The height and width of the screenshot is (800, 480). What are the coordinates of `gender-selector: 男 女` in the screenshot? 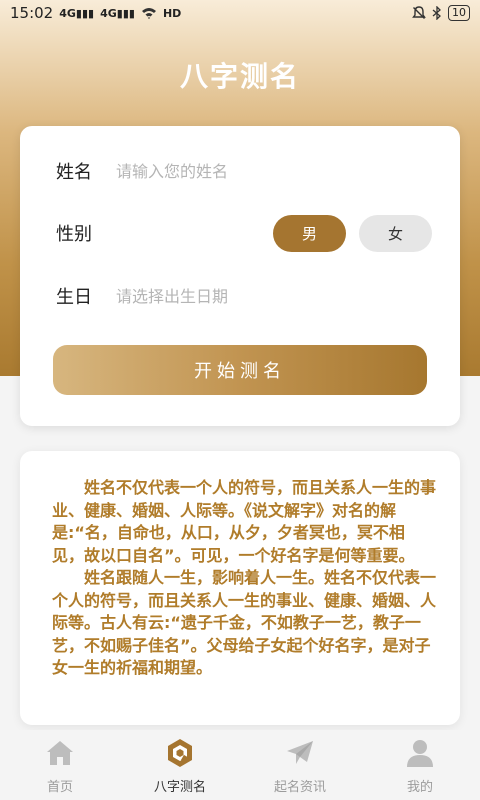 It's located at (352, 233).